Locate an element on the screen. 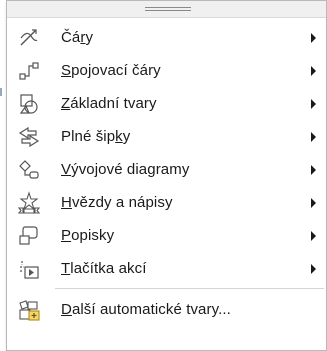 This screenshot has height=351, width=327. menu-item-basic-shapes: Základní tvary is located at coordinates (166, 103).